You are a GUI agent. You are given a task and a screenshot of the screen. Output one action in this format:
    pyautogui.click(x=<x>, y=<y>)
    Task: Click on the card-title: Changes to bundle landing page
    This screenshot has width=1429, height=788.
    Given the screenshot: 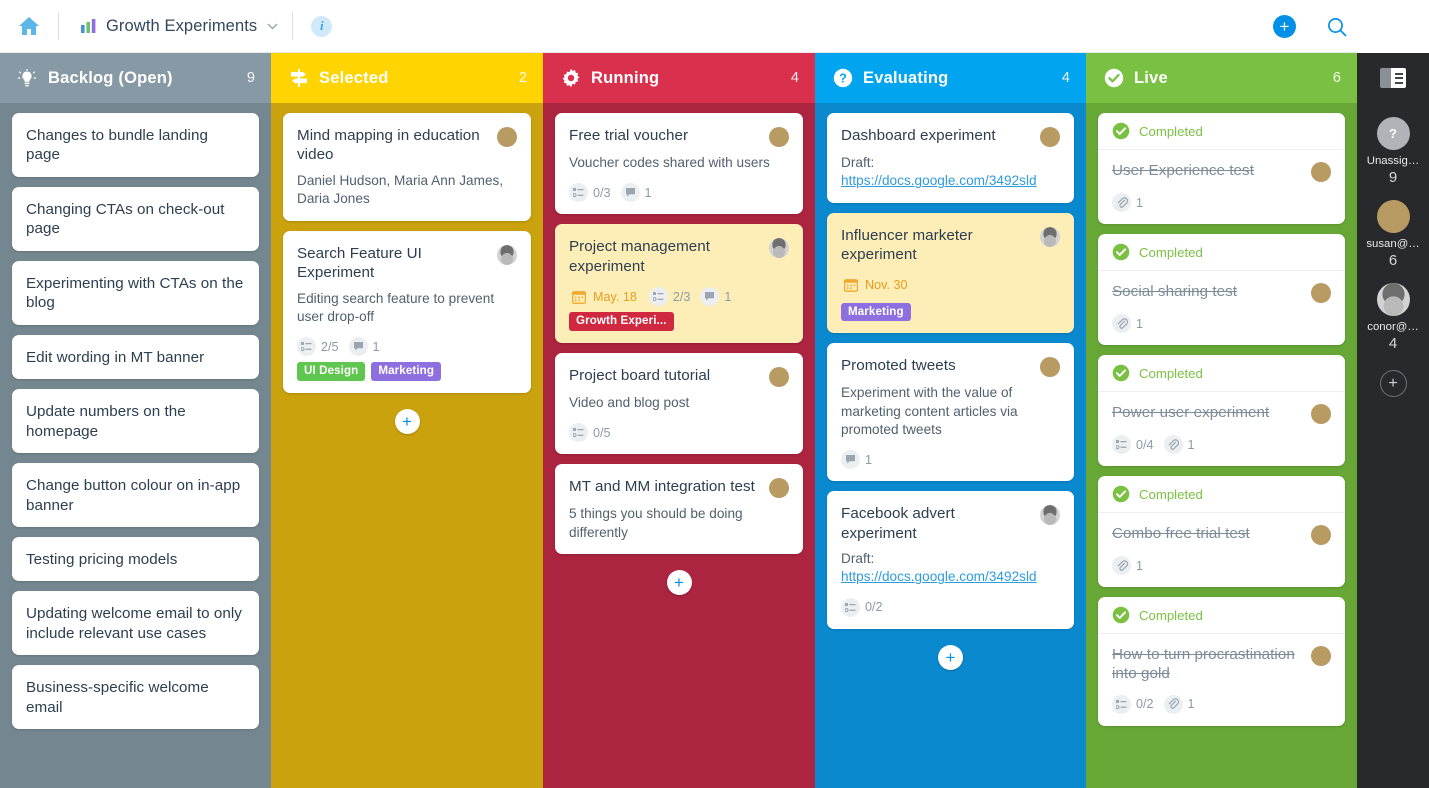 What is the action you would take?
    pyautogui.click(x=117, y=145)
    